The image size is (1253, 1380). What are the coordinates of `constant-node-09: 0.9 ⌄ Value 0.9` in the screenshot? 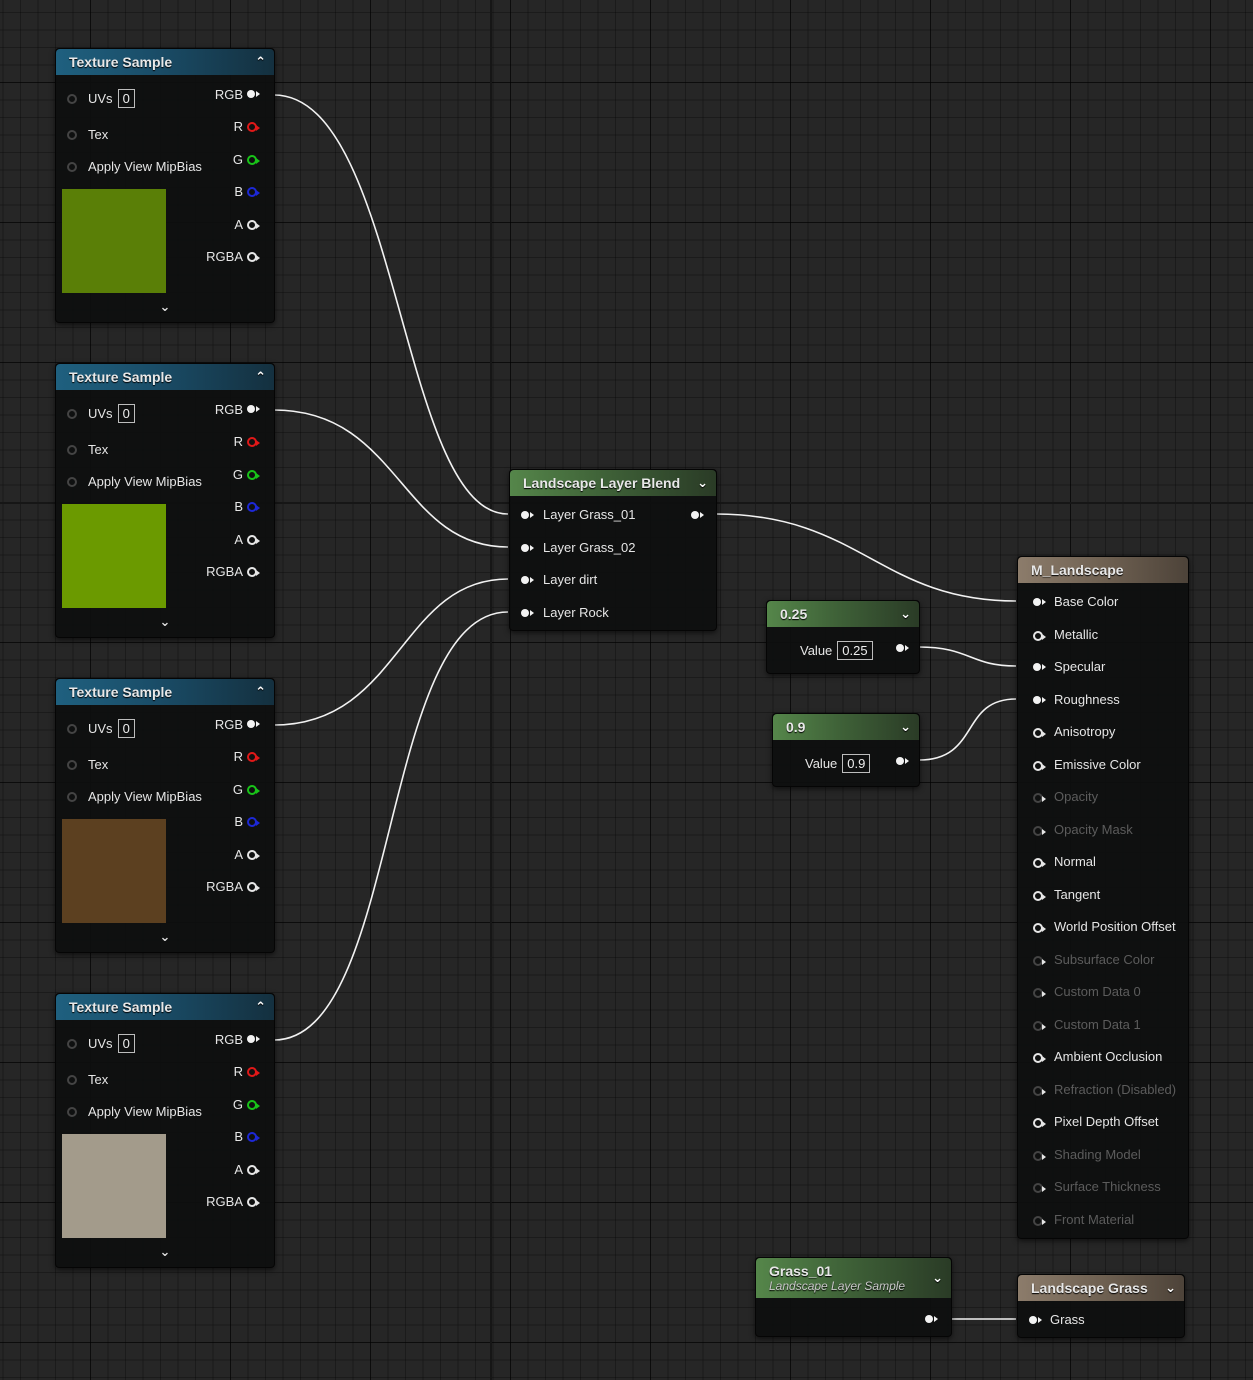 It's located at (846, 750).